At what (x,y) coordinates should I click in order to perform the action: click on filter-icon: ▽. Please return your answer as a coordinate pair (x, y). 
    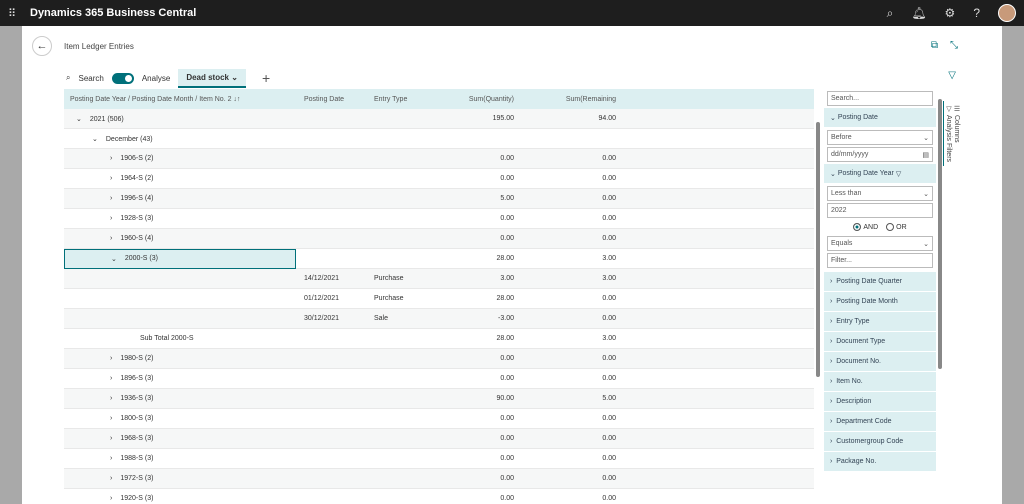
    Looking at the image, I should click on (952, 75).